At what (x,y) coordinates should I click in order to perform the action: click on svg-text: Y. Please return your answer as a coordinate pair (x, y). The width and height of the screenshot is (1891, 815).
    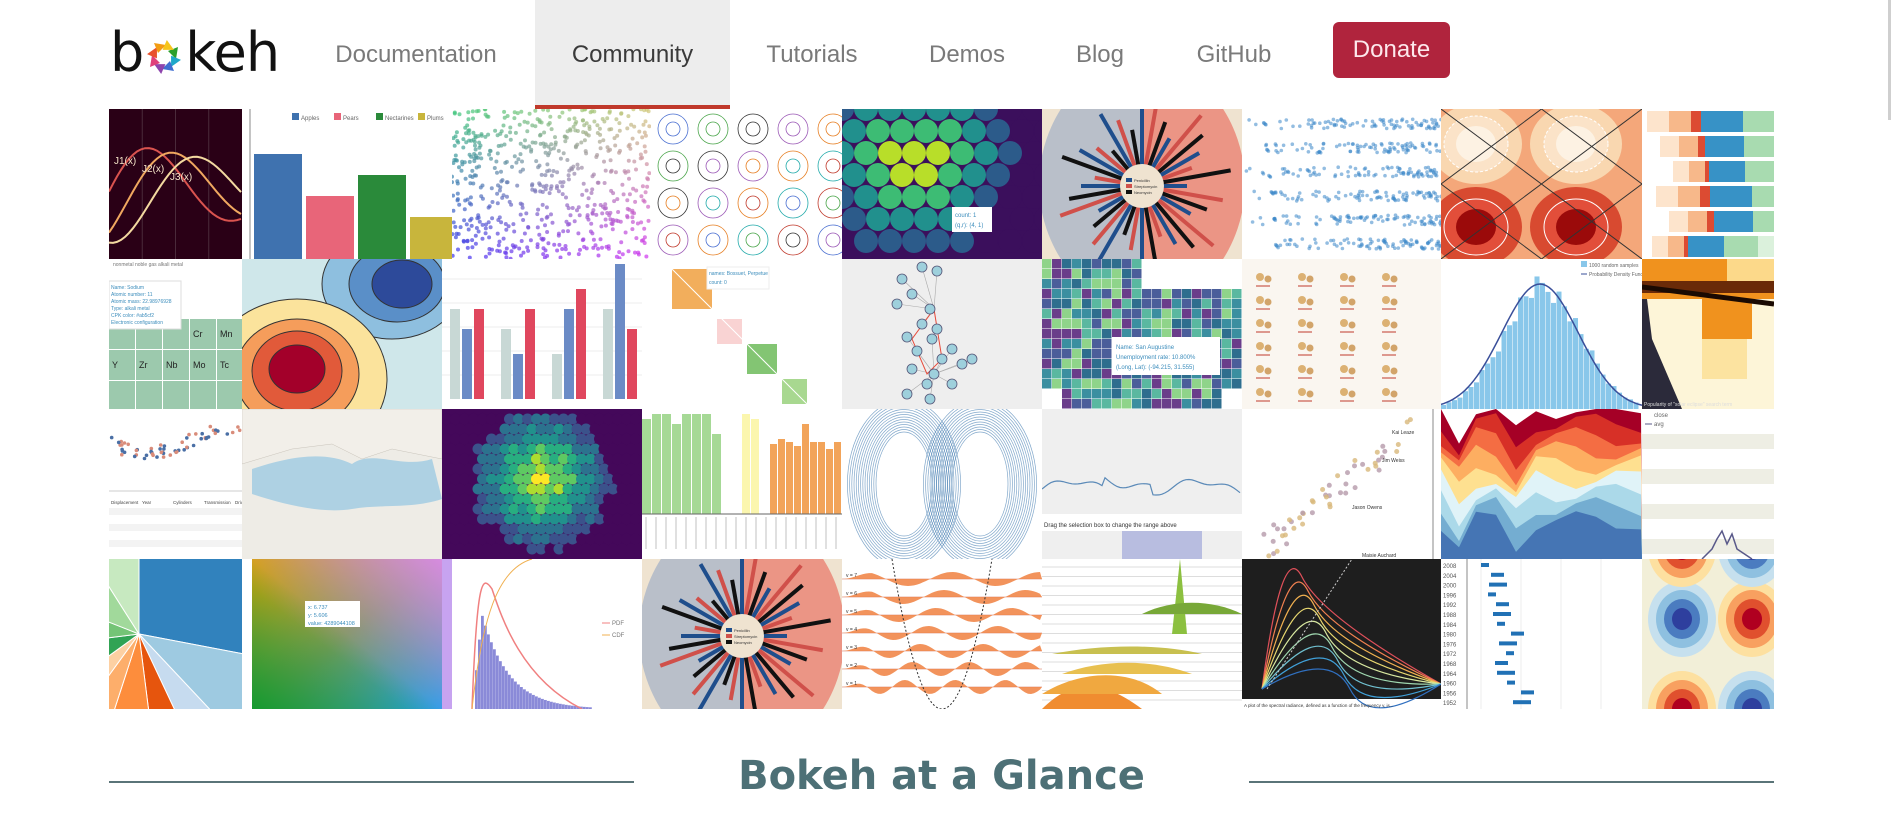
    Looking at the image, I should click on (115, 365).